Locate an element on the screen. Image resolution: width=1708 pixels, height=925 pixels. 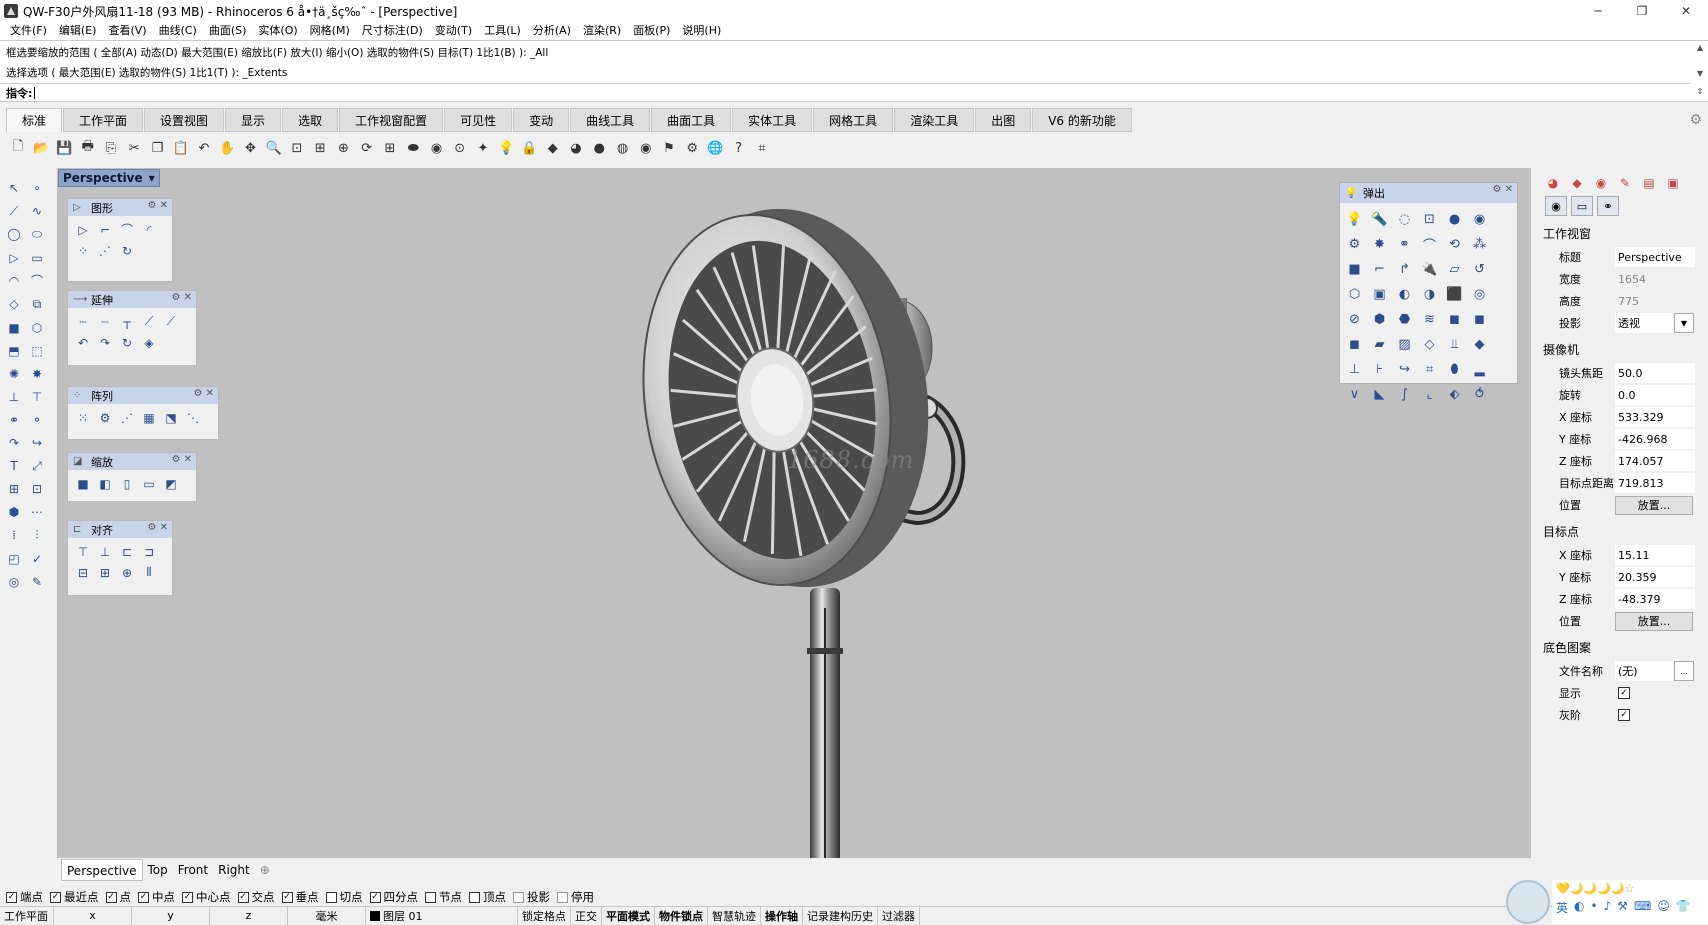
scale-nu-icon: ▭ is located at coordinates (149, 483).